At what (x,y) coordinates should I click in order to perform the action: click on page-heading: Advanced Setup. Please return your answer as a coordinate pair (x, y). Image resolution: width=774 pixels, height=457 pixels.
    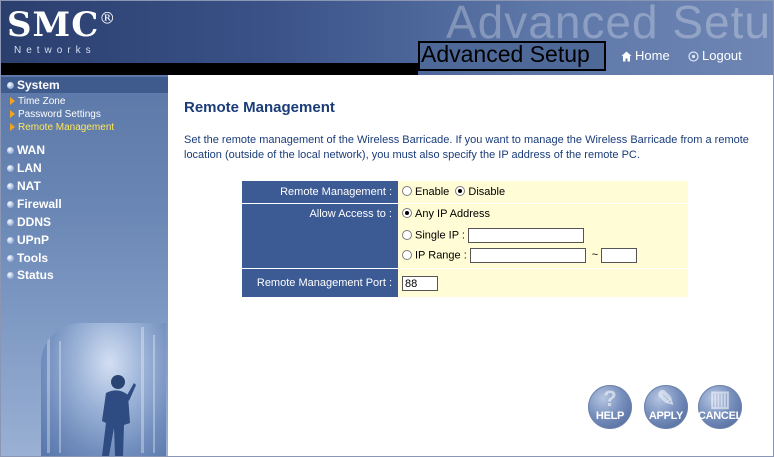
    Looking at the image, I should click on (505, 54).